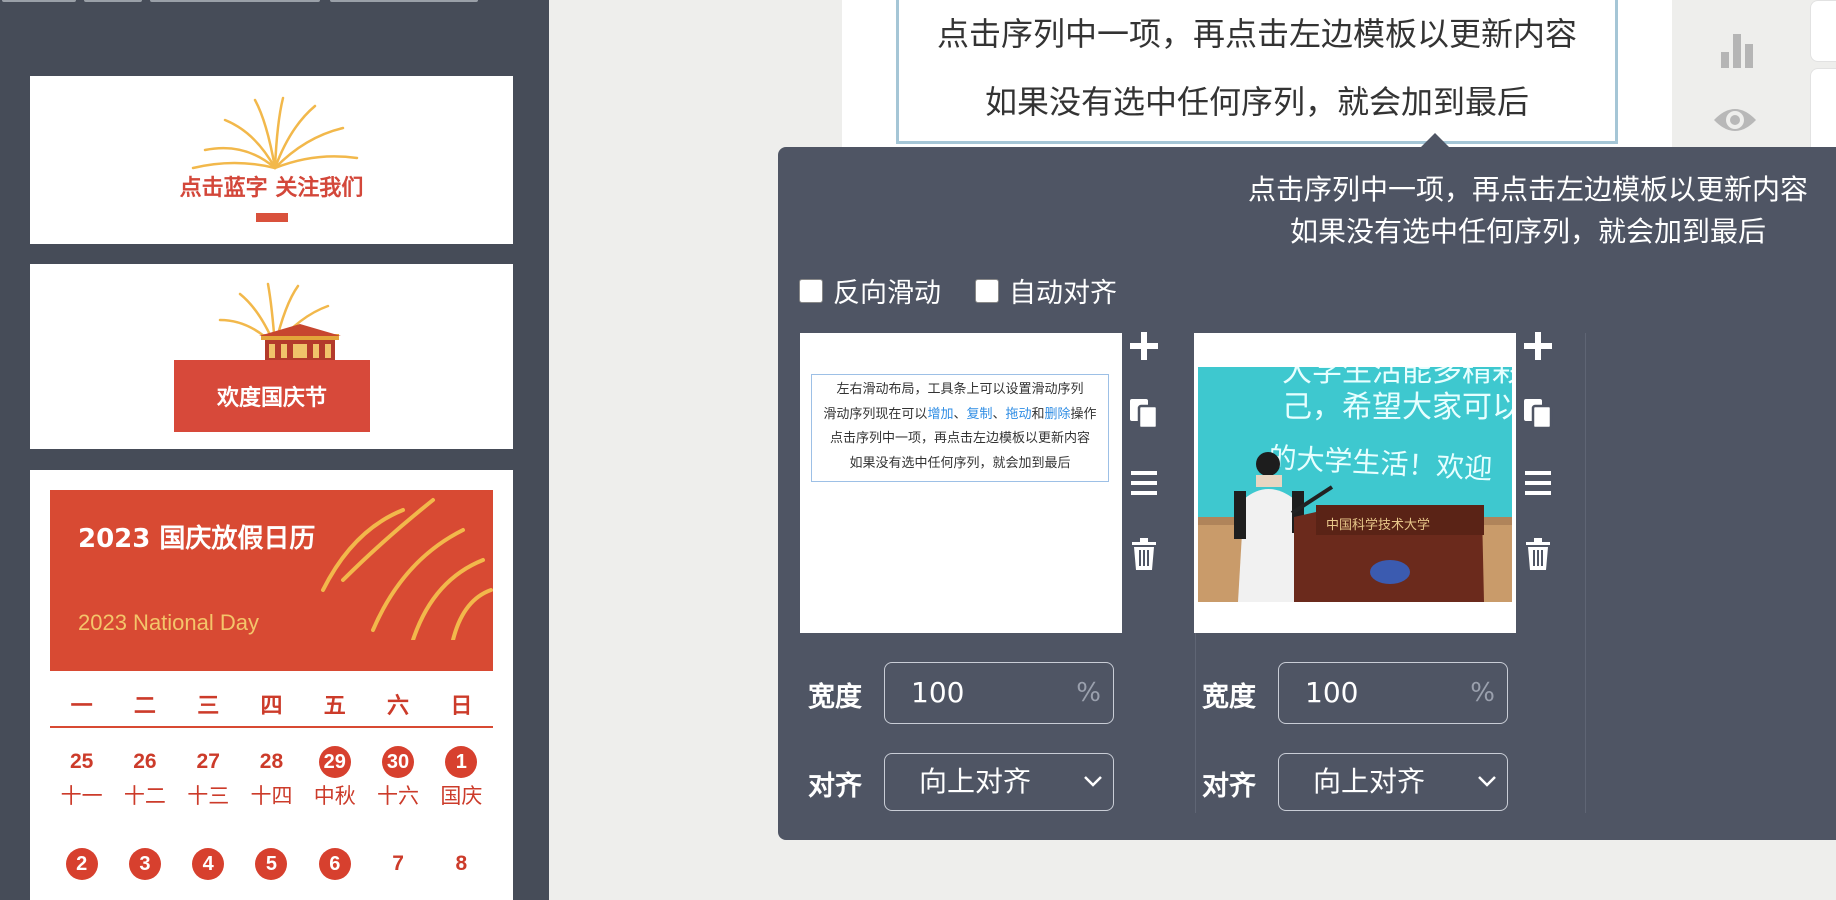  What do you see at coordinates (1823, 31) in the screenshot?
I see `side-panel-tab` at bounding box center [1823, 31].